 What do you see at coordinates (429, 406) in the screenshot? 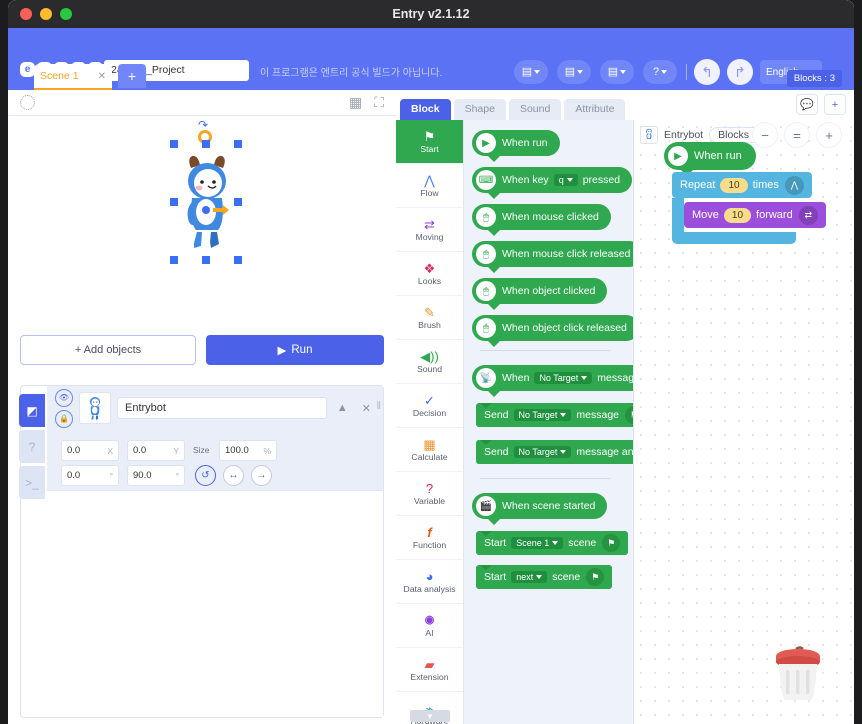
I see `category-decision: ✓ Decision` at bounding box center [429, 406].